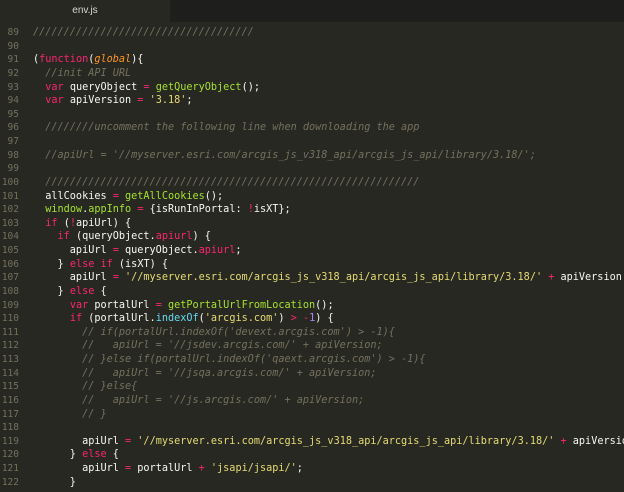 Image resolution: width=624 pixels, height=492 pixels. Describe the element at coordinates (312, 169) in the screenshot. I see `code-line: 99` at that location.